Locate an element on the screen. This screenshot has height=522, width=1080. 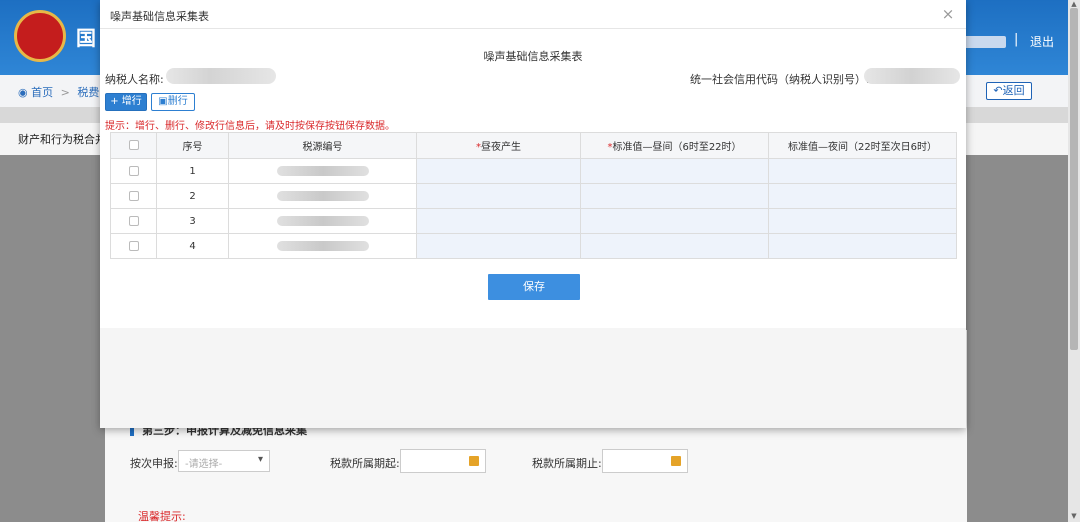
col-header-day-night-label: 昼夜产生 is located at coordinates (501, 147).